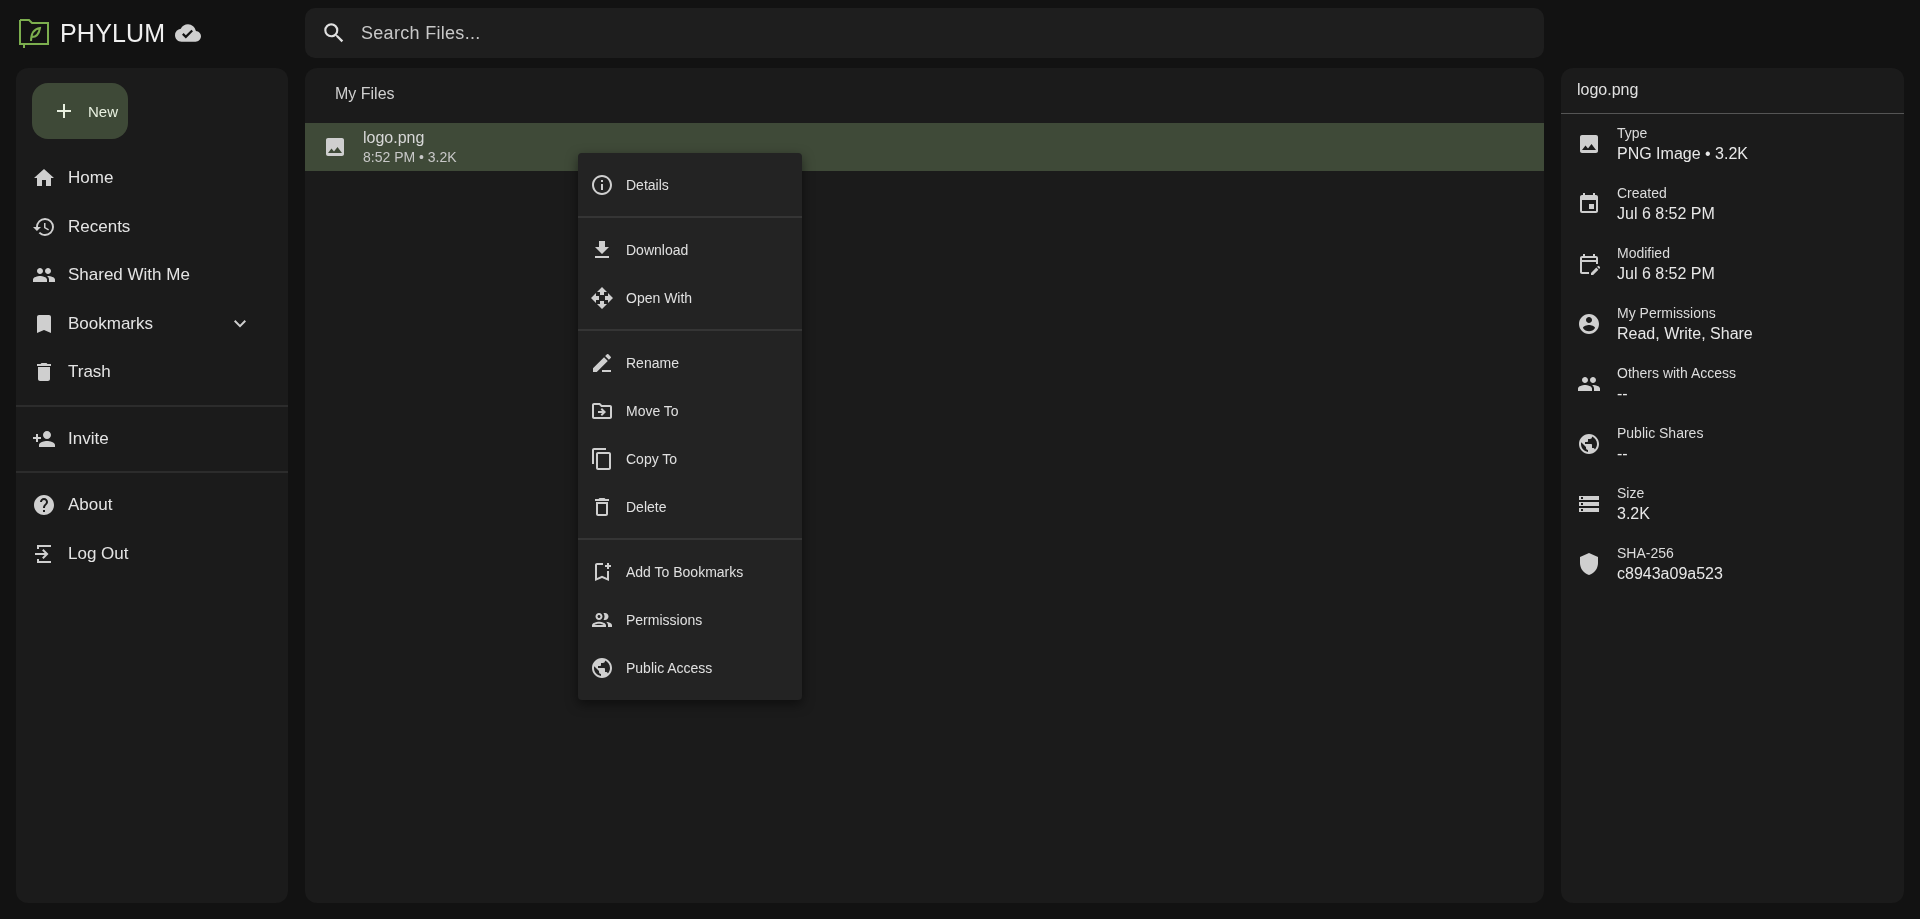  What do you see at coordinates (80, 111) in the screenshot?
I see `new-button: New` at bounding box center [80, 111].